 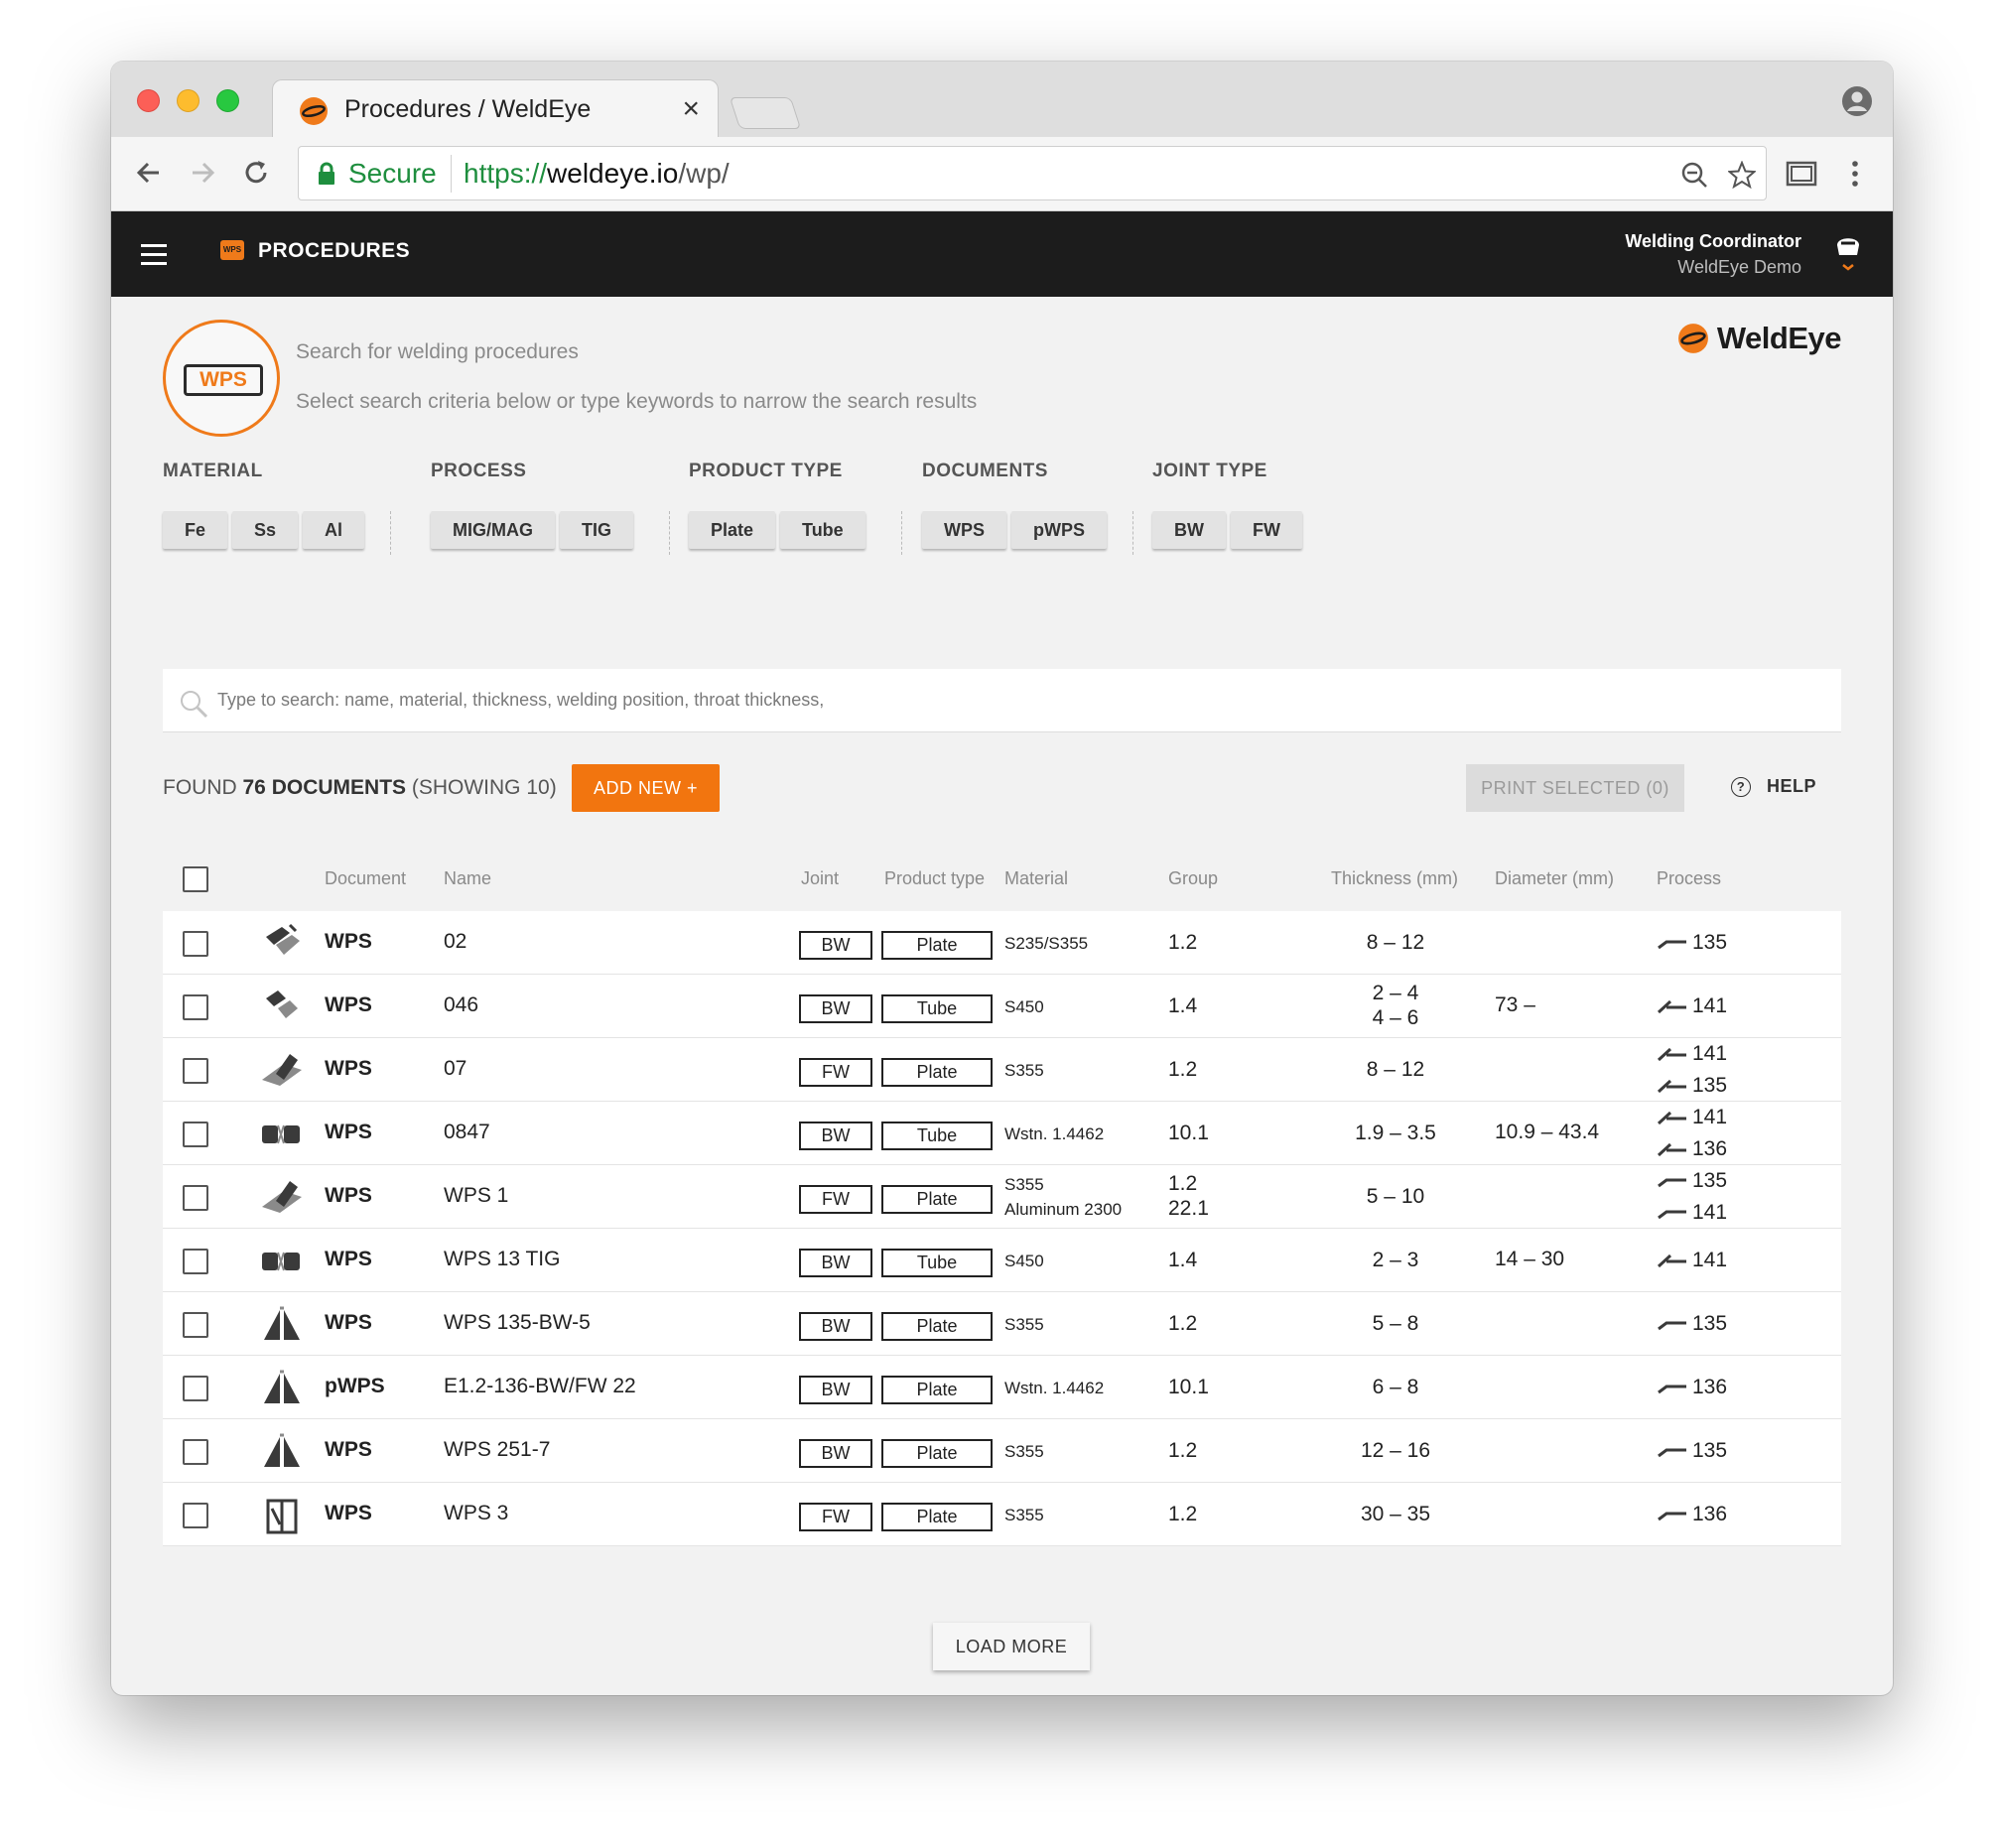 I want to click on column-header-process: Process, so click(x=1689, y=878).